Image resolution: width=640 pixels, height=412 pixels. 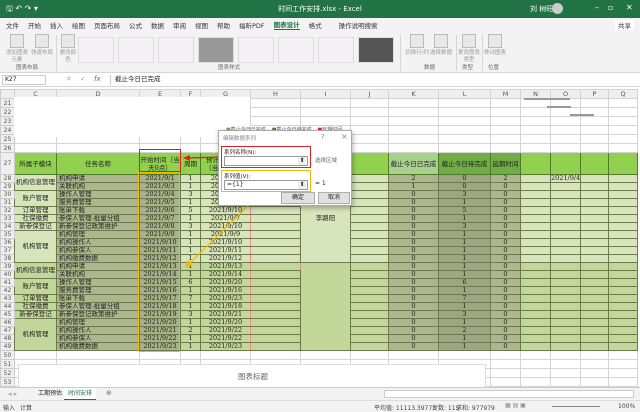 I want to click on select-range-label: 选择区域, so click(x=326, y=161).